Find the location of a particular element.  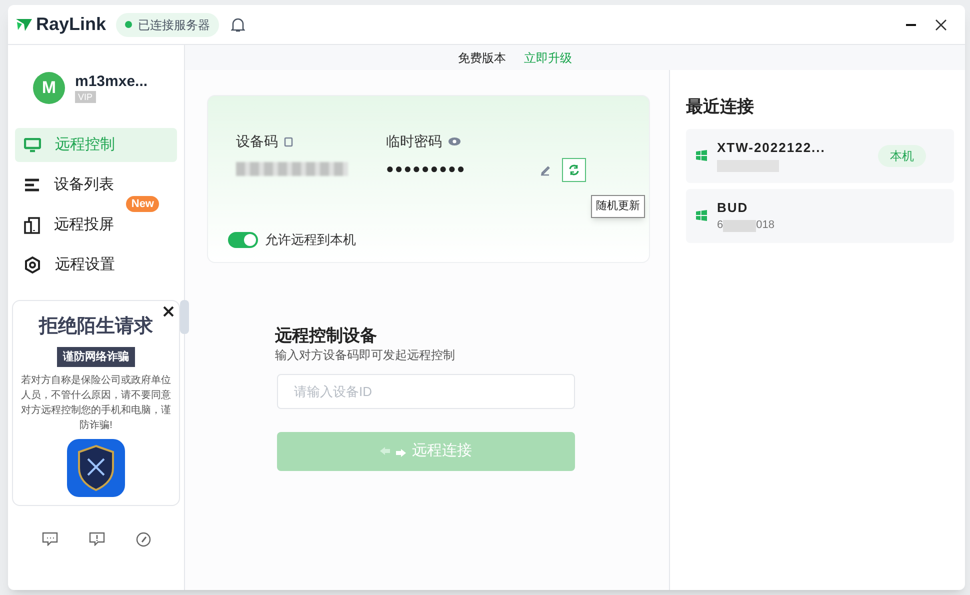

refresh-button is located at coordinates (574, 170).